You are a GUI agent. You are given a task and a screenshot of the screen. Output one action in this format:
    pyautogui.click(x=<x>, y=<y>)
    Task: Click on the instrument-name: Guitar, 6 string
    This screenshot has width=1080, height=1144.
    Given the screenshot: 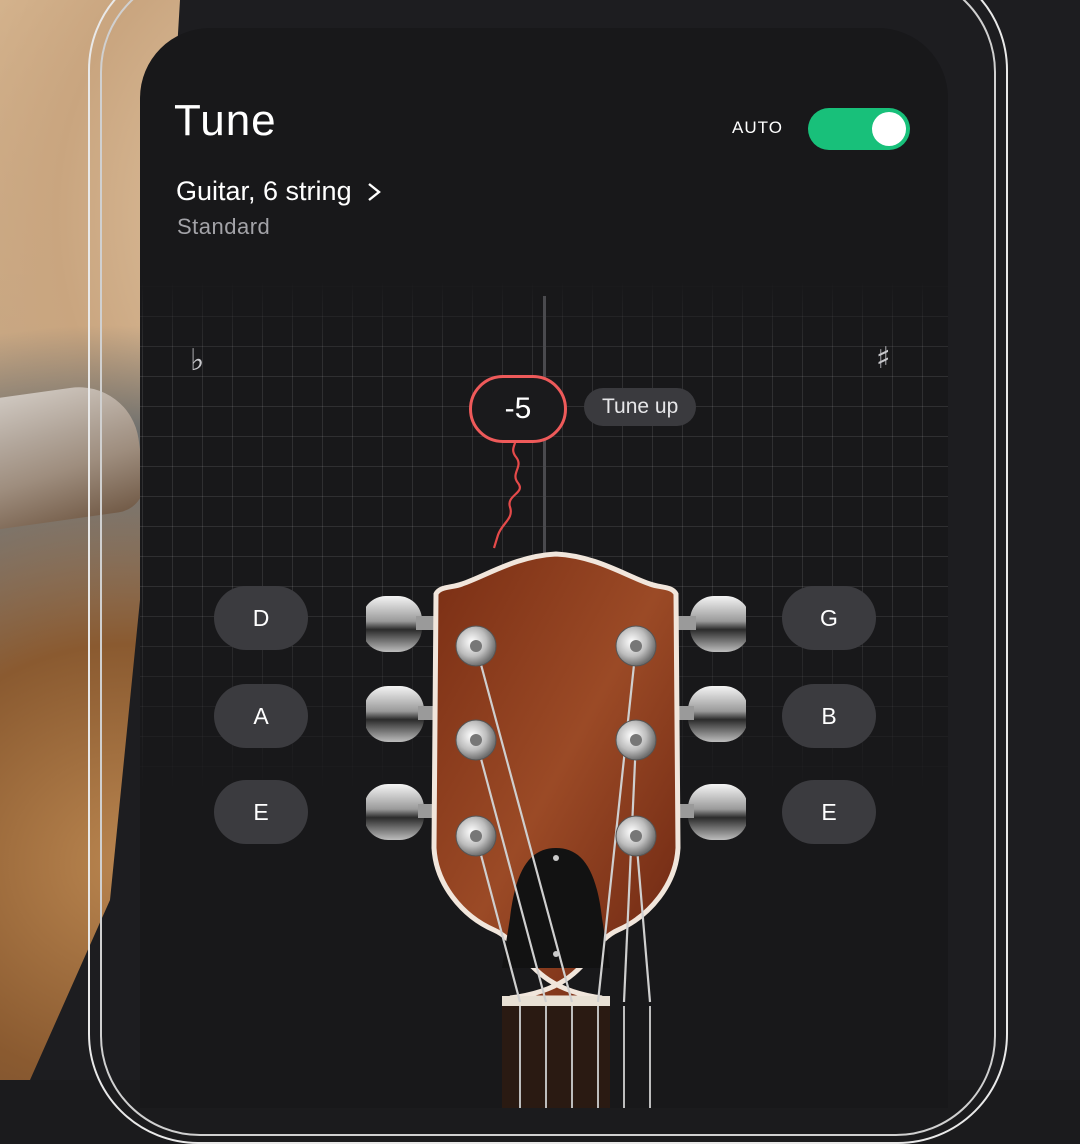 What is the action you would take?
    pyautogui.click(x=264, y=191)
    